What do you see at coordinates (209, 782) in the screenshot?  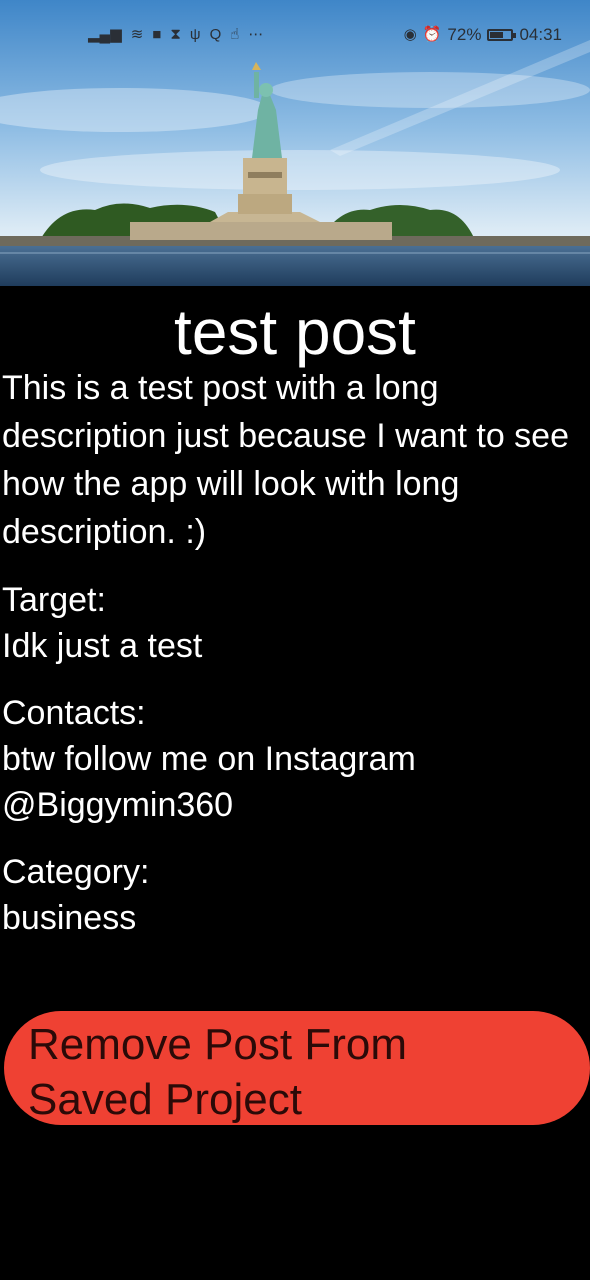 I see `contacts-value: btw follow me on Instagram @Biggymin360` at bounding box center [209, 782].